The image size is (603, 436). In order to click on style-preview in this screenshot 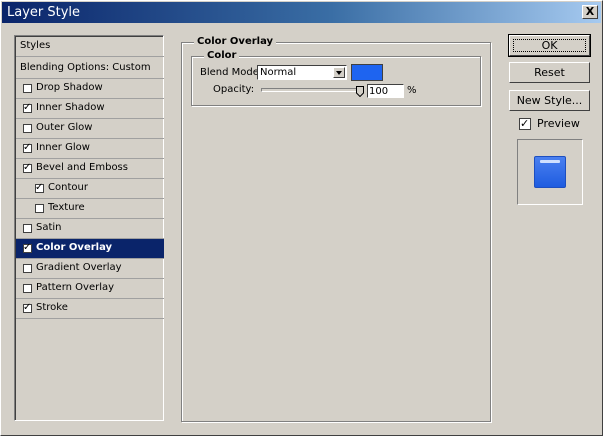, I will do `click(550, 172)`.